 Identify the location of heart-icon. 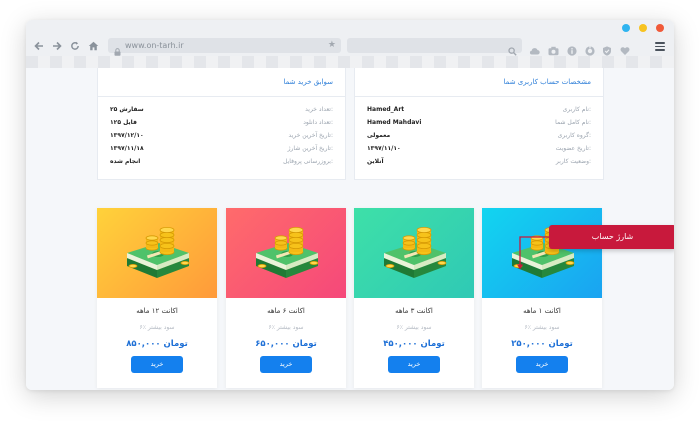
(625, 48).